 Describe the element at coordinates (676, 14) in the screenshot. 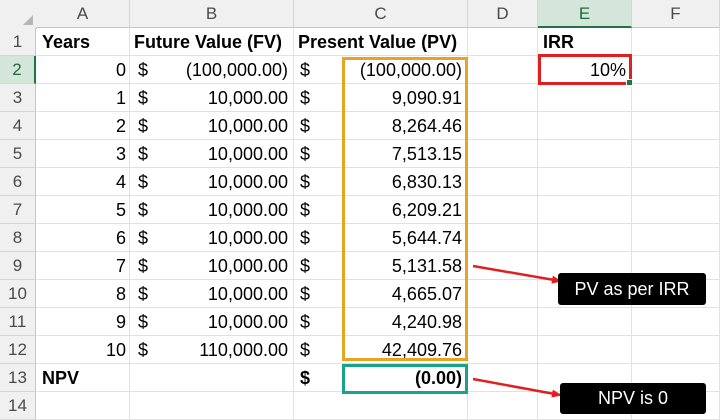

I see `column-header-f: F` at that location.